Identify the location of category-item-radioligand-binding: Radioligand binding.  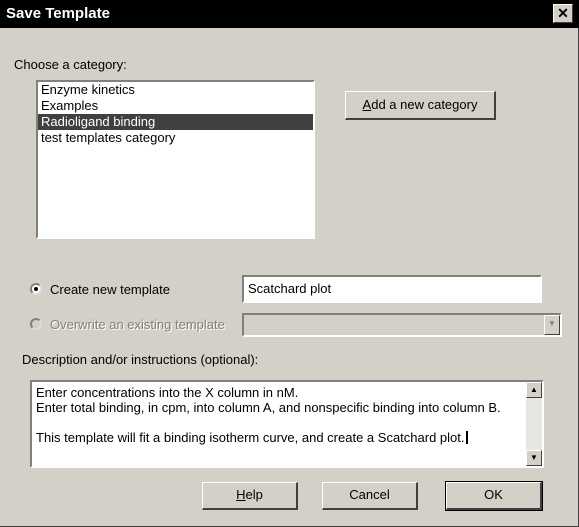
(175, 122).